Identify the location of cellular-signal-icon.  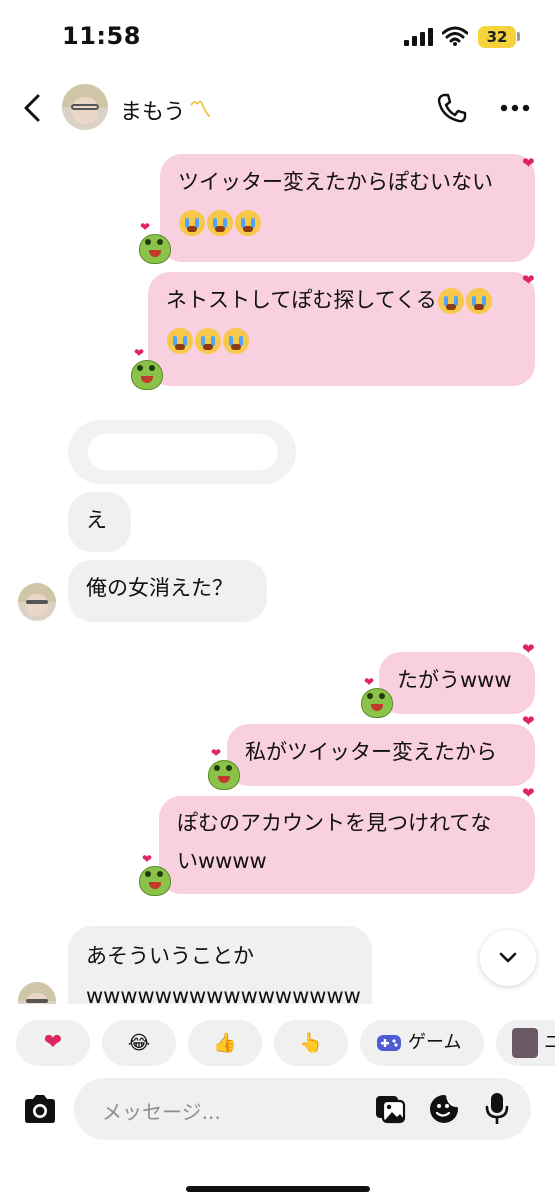
(418, 37).